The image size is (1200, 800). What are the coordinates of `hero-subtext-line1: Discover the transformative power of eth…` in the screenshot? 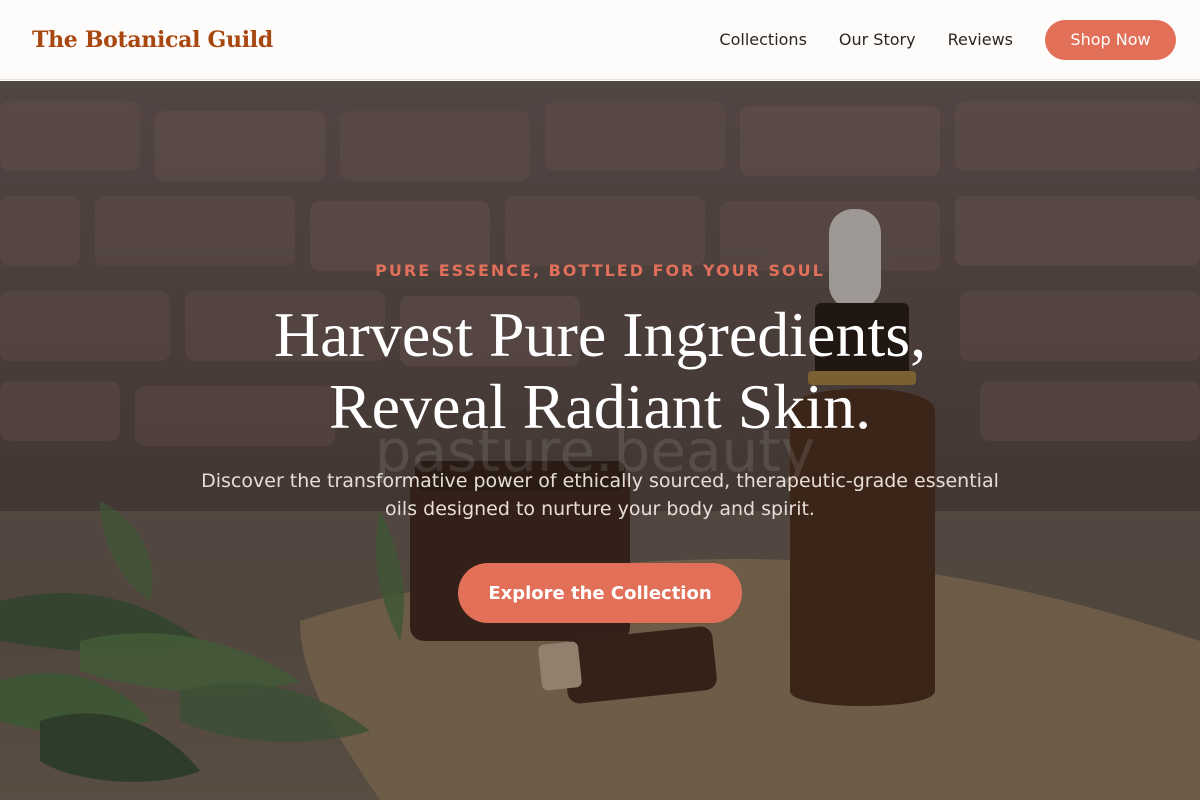 It's located at (600, 481).